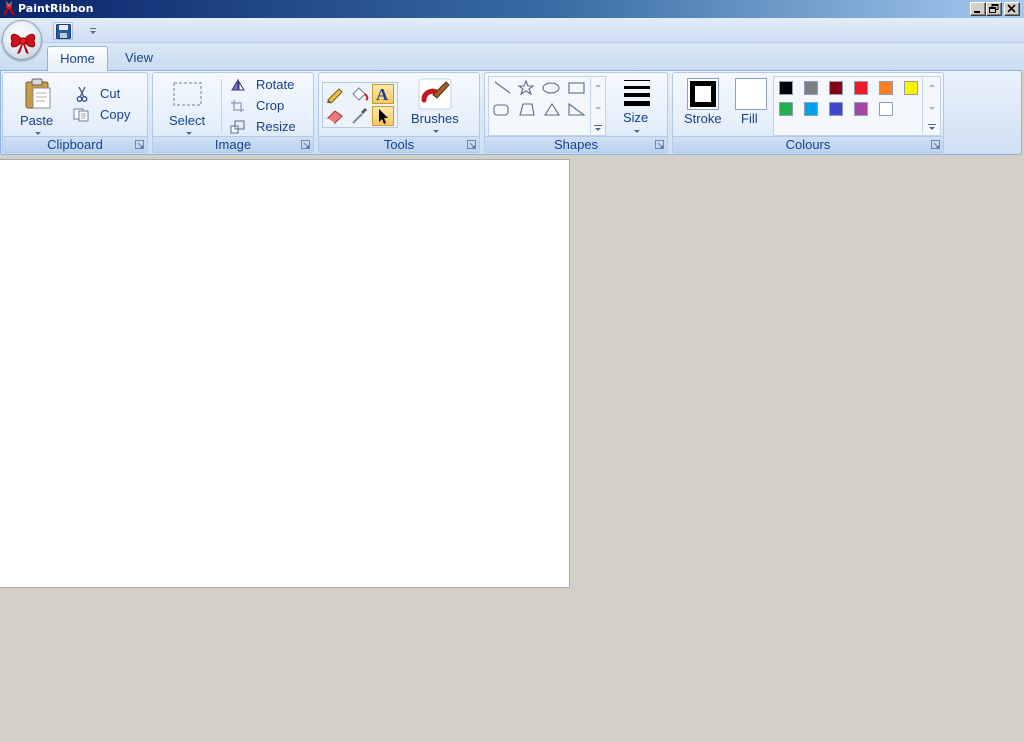 Image resolution: width=1024 pixels, height=742 pixels. What do you see at coordinates (576, 144) in the screenshot?
I see `shapes-group-label: Shapes` at bounding box center [576, 144].